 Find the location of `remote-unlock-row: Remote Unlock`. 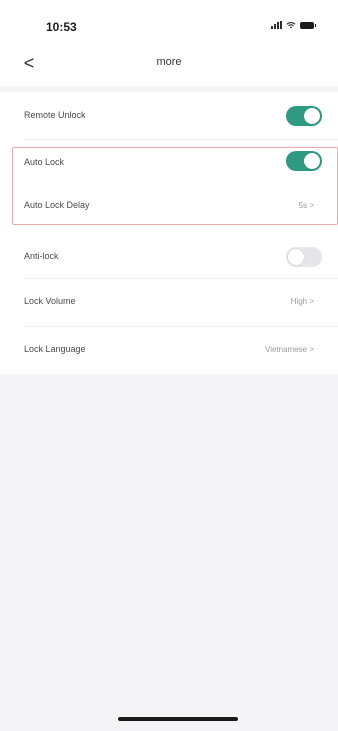

remote-unlock-row: Remote Unlock is located at coordinates (169, 116).